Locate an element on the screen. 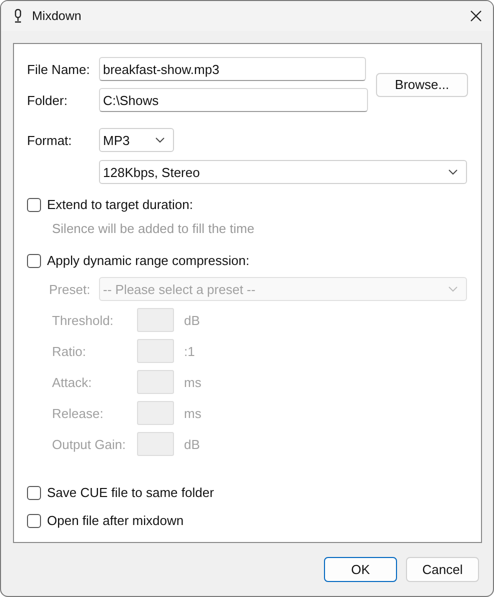 This screenshot has height=597, width=494. folder-field: C:\Shows is located at coordinates (233, 100).